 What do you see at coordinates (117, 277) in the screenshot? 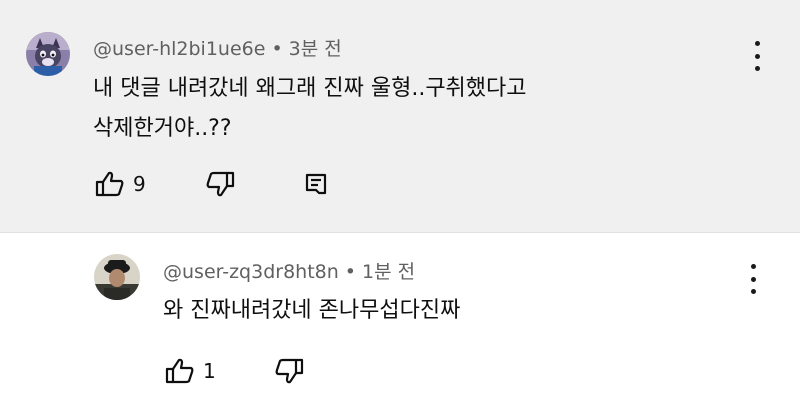
I see `person-avatar-icon` at bounding box center [117, 277].